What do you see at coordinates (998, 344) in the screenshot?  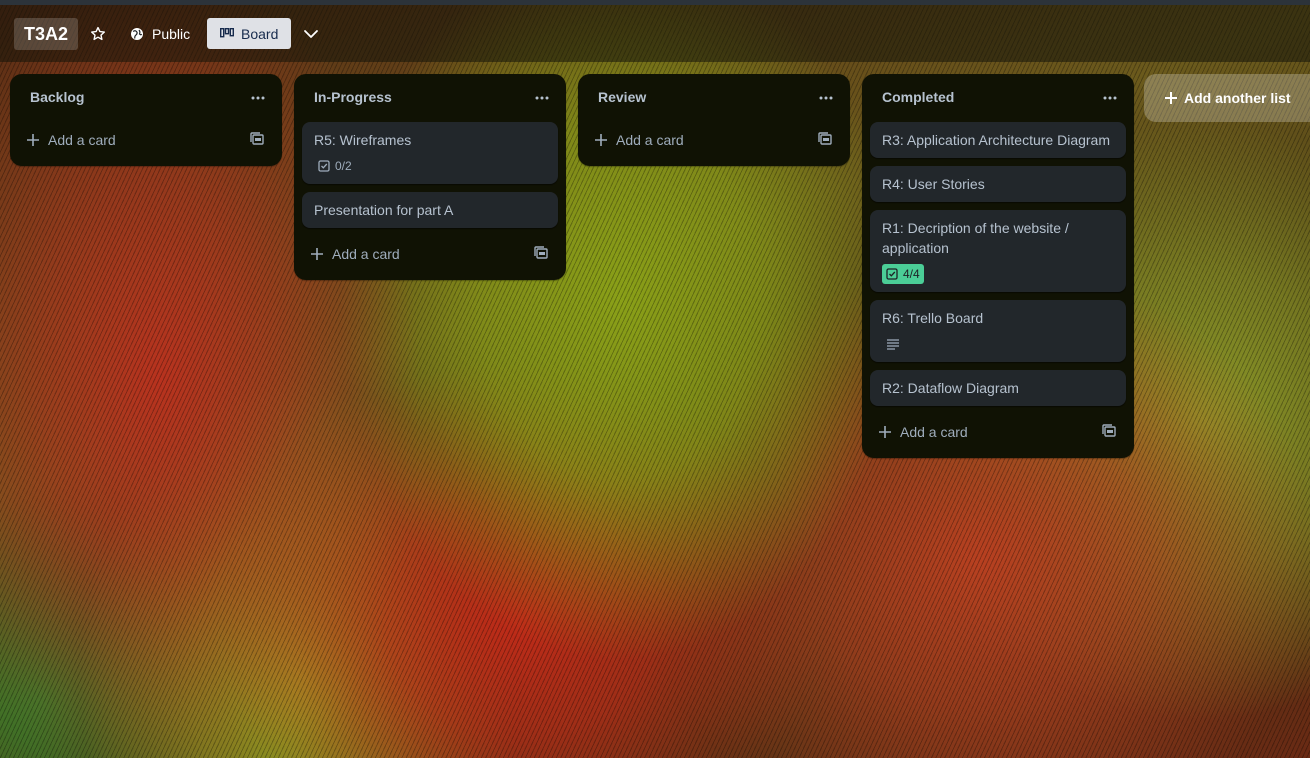 I see `card-badges` at bounding box center [998, 344].